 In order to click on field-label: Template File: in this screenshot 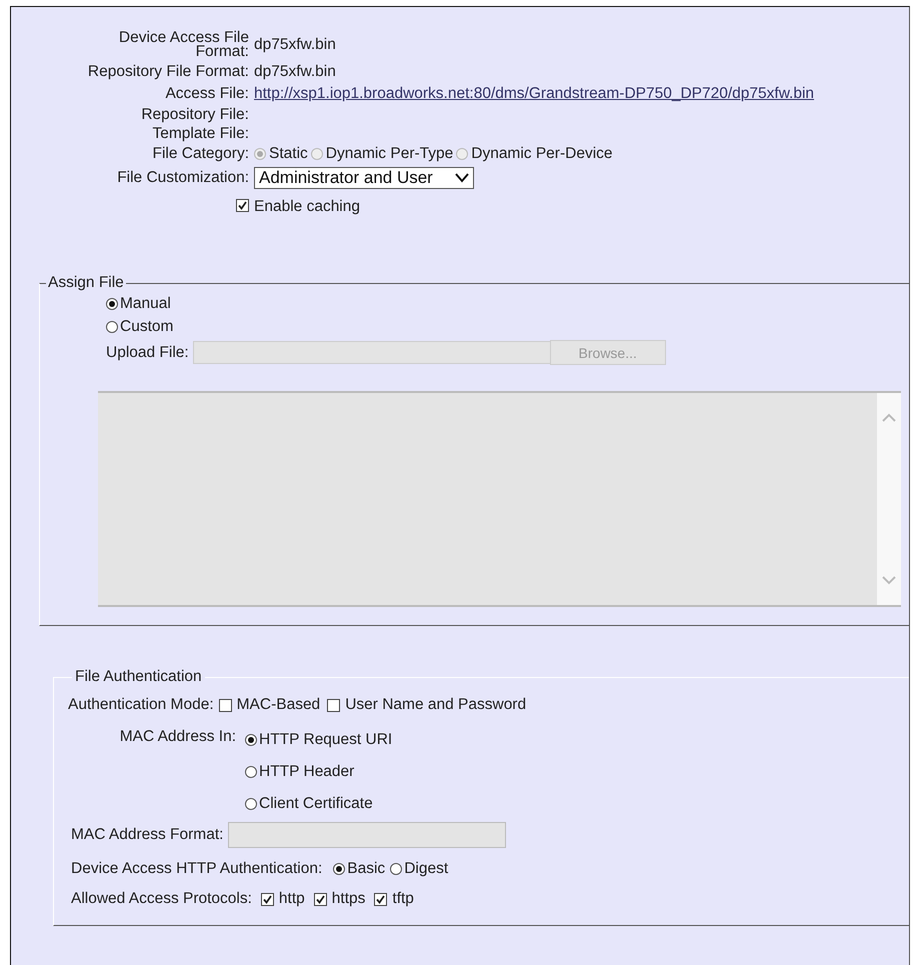, I will do `click(200, 133)`.